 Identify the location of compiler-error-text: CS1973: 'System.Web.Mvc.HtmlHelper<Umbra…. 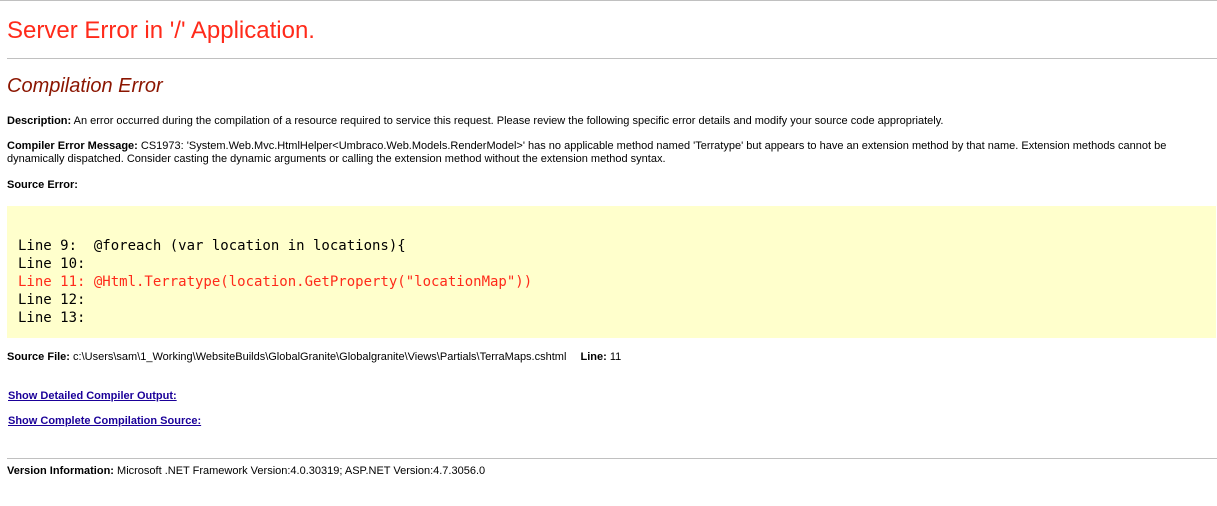
(587, 152).